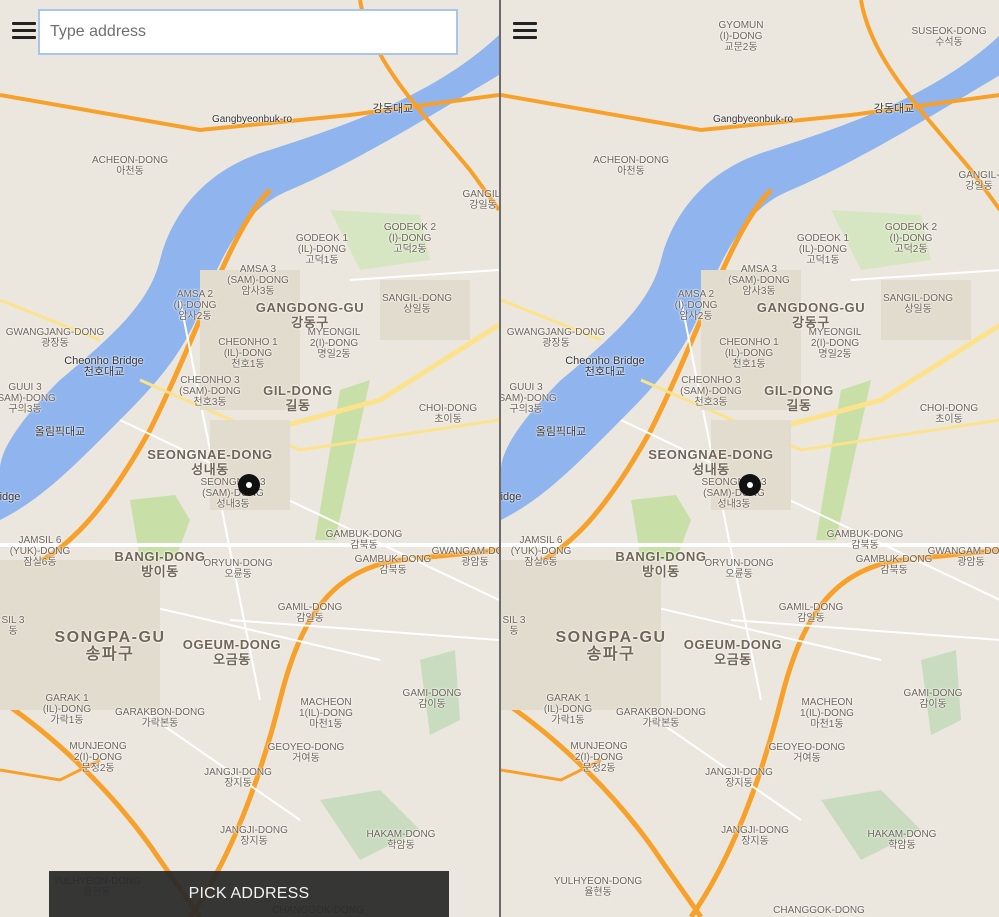  Describe the element at coordinates (249, 894) in the screenshot. I see `pick-address-button: PICK ADDRESS` at that location.